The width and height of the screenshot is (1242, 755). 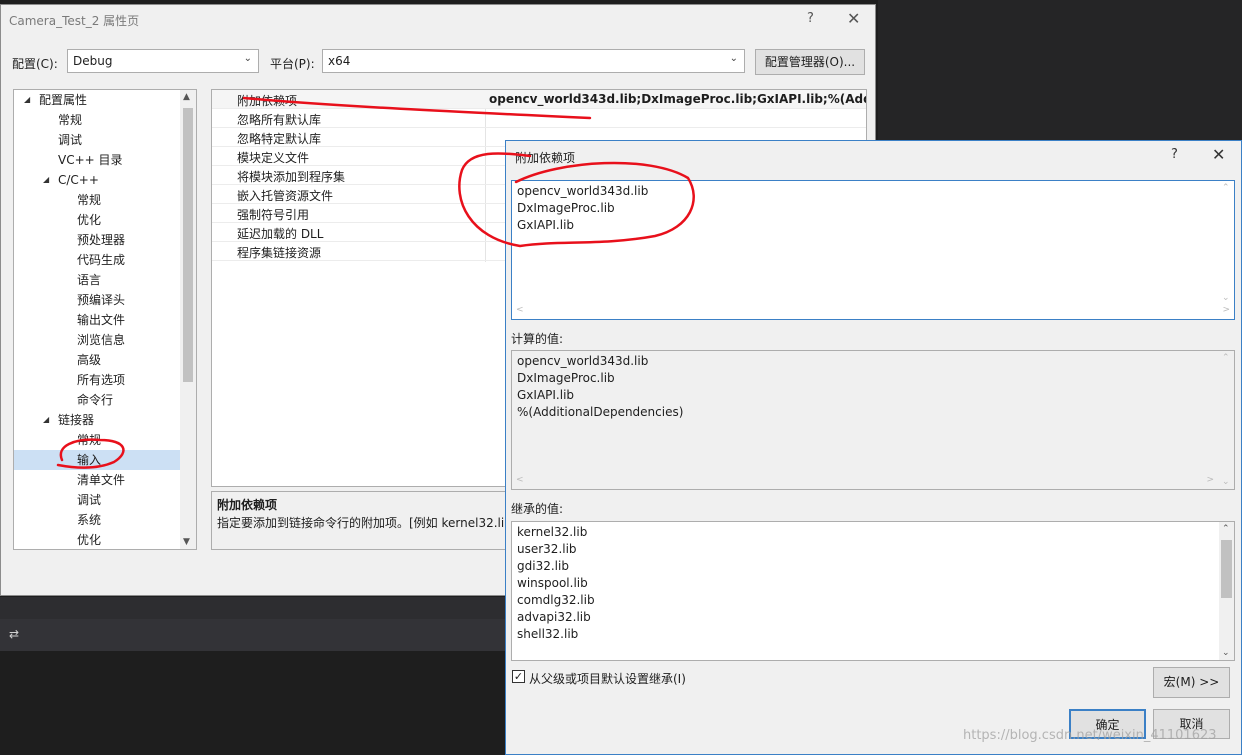 I want to click on tree-item: VC++ 目录, so click(x=90, y=160).